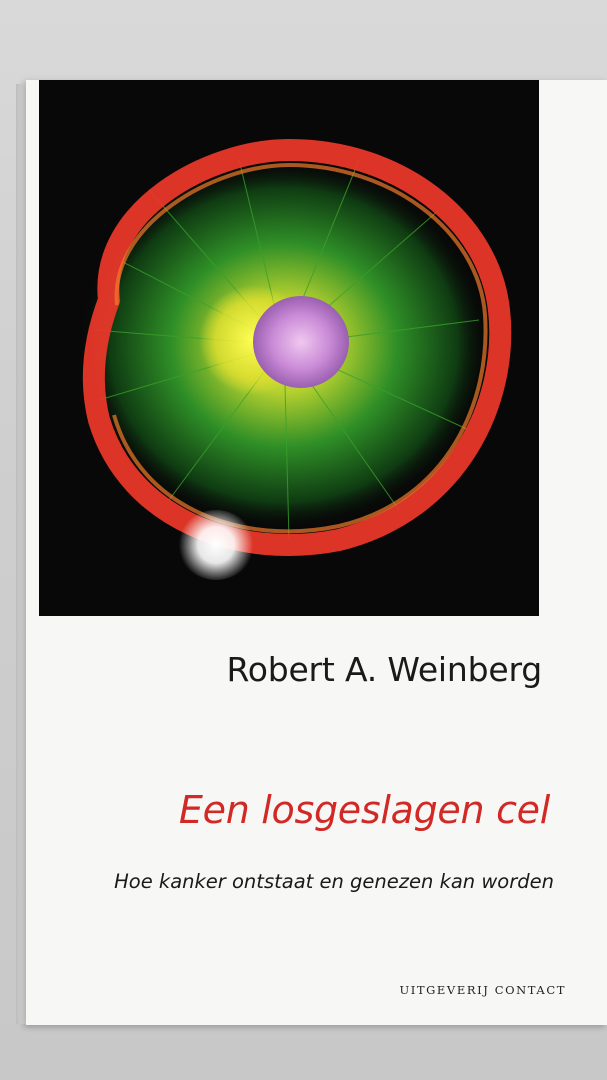 Image resolution: width=607 pixels, height=1080 pixels. Describe the element at coordinates (216, 545) in the screenshot. I see `light-glare` at that location.